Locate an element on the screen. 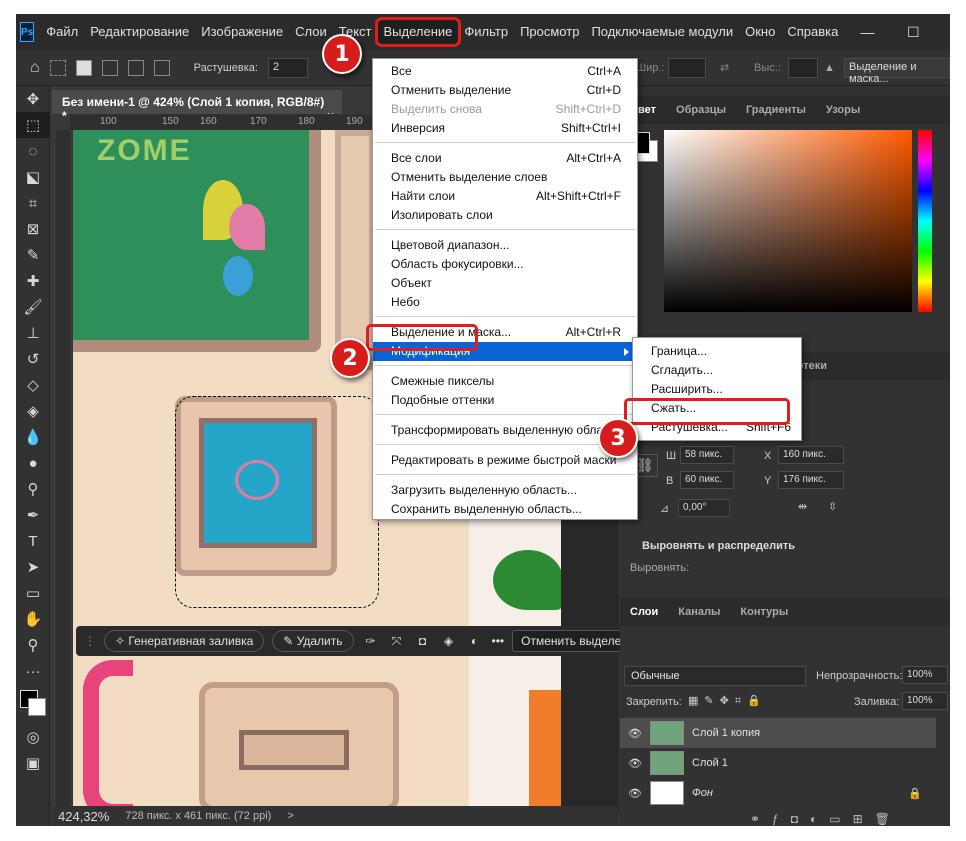  swap-icon: ⇄ is located at coordinates (724, 67).